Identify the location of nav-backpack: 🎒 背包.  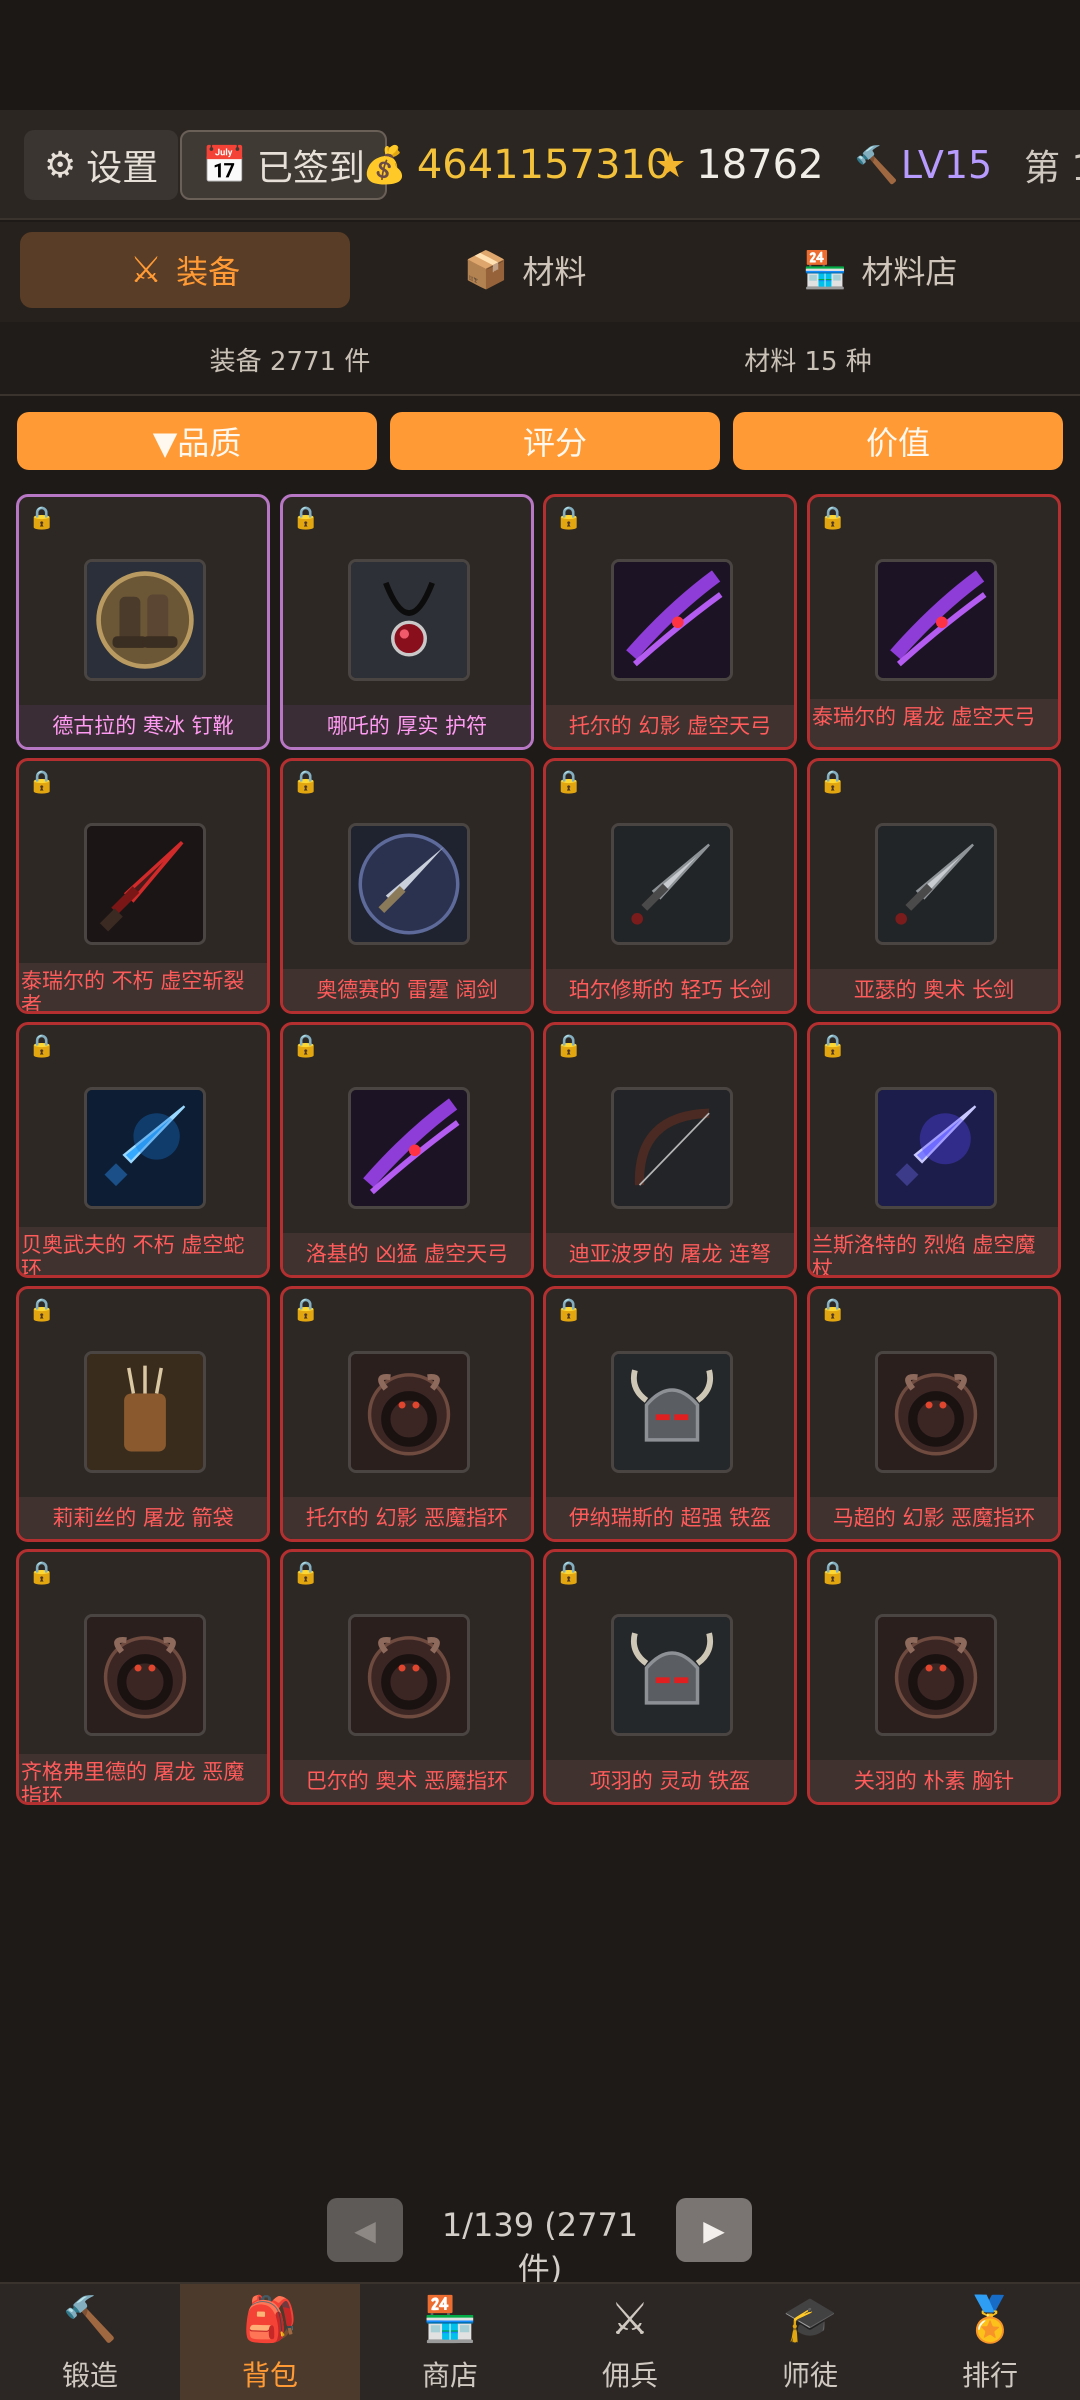
(270, 2342).